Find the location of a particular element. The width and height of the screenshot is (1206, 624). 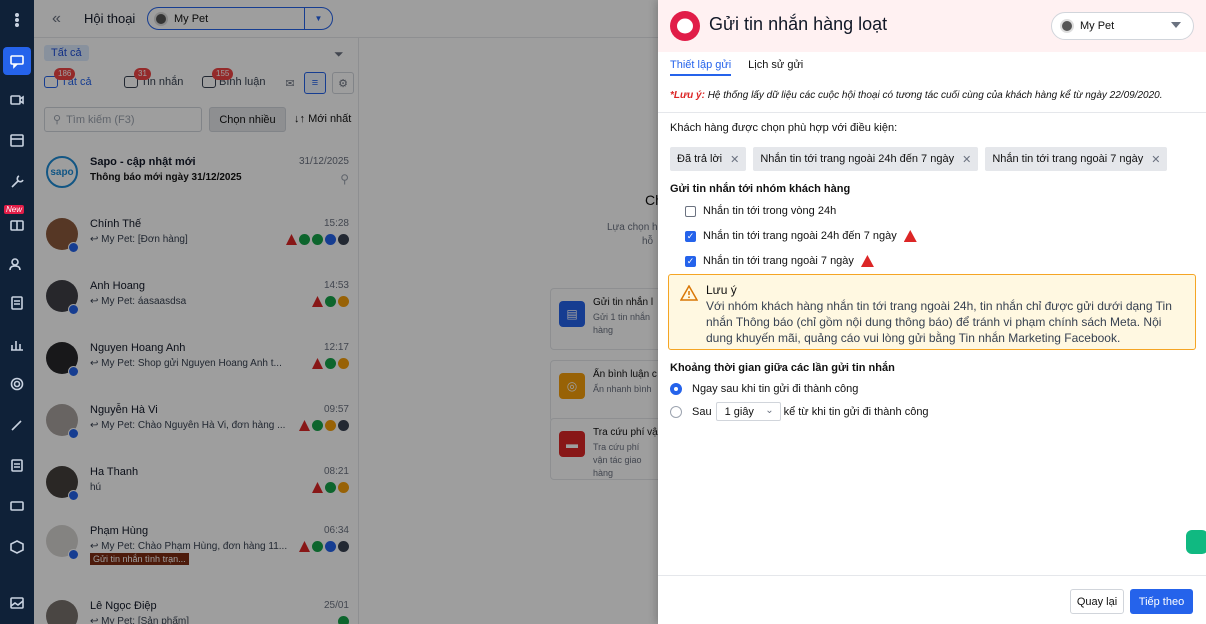

delay-select: 1 giây ⌄ is located at coordinates (748, 411).